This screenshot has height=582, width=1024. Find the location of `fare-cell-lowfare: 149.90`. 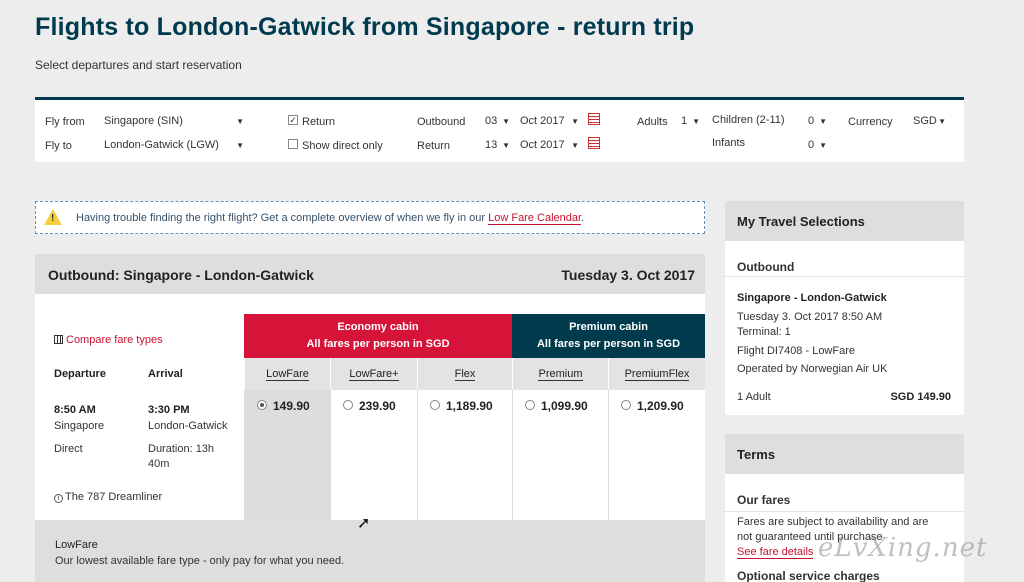

fare-cell-lowfare: 149.90 is located at coordinates (287, 455).